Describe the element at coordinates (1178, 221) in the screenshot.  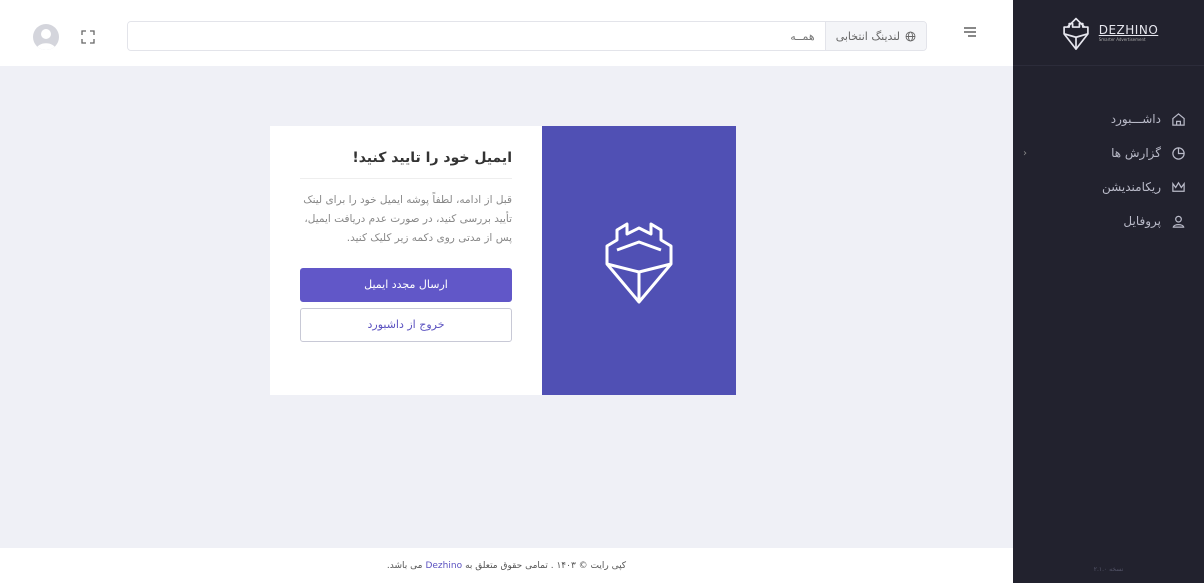
I see `user-icon` at that location.